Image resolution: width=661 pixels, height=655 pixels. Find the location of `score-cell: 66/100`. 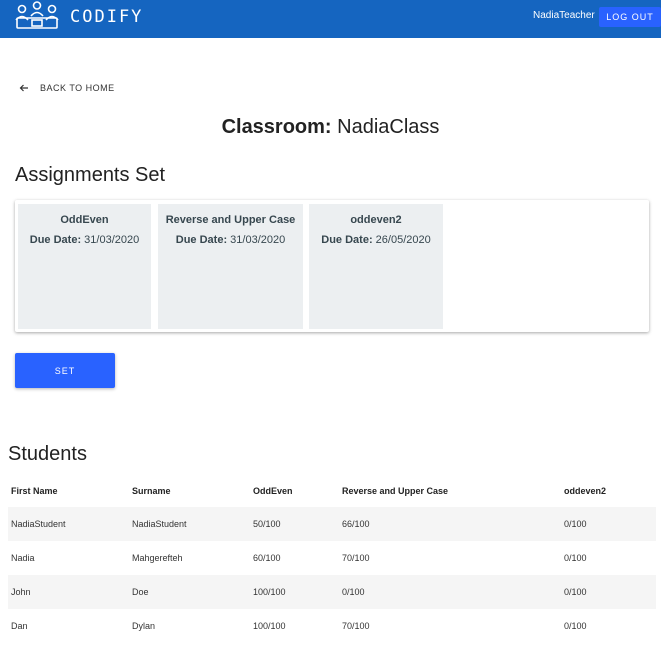

score-cell: 66/100 is located at coordinates (356, 524).